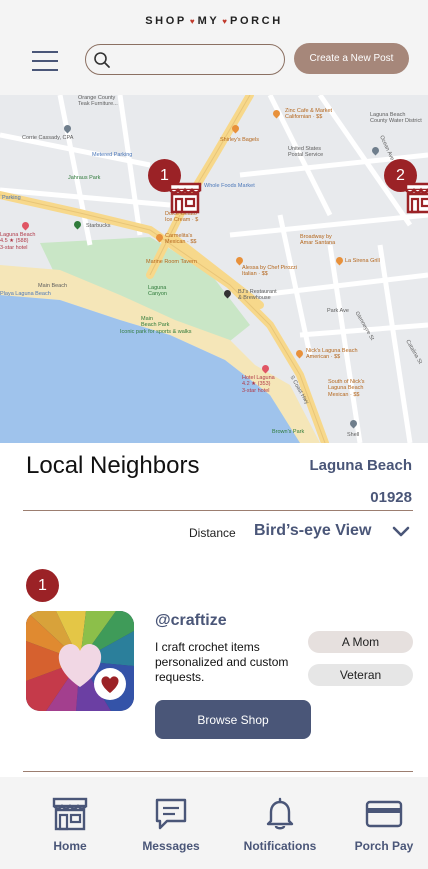 The width and height of the screenshot is (428, 869). What do you see at coordinates (391, 497) in the screenshot?
I see `zip-label: 01928` at bounding box center [391, 497].